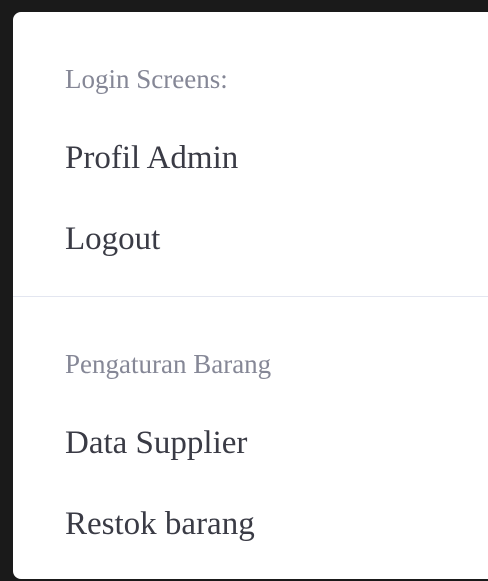 This screenshot has height=581, width=488. I want to click on menu-item-data-supplier: Data Supplier, so click(156, 443).